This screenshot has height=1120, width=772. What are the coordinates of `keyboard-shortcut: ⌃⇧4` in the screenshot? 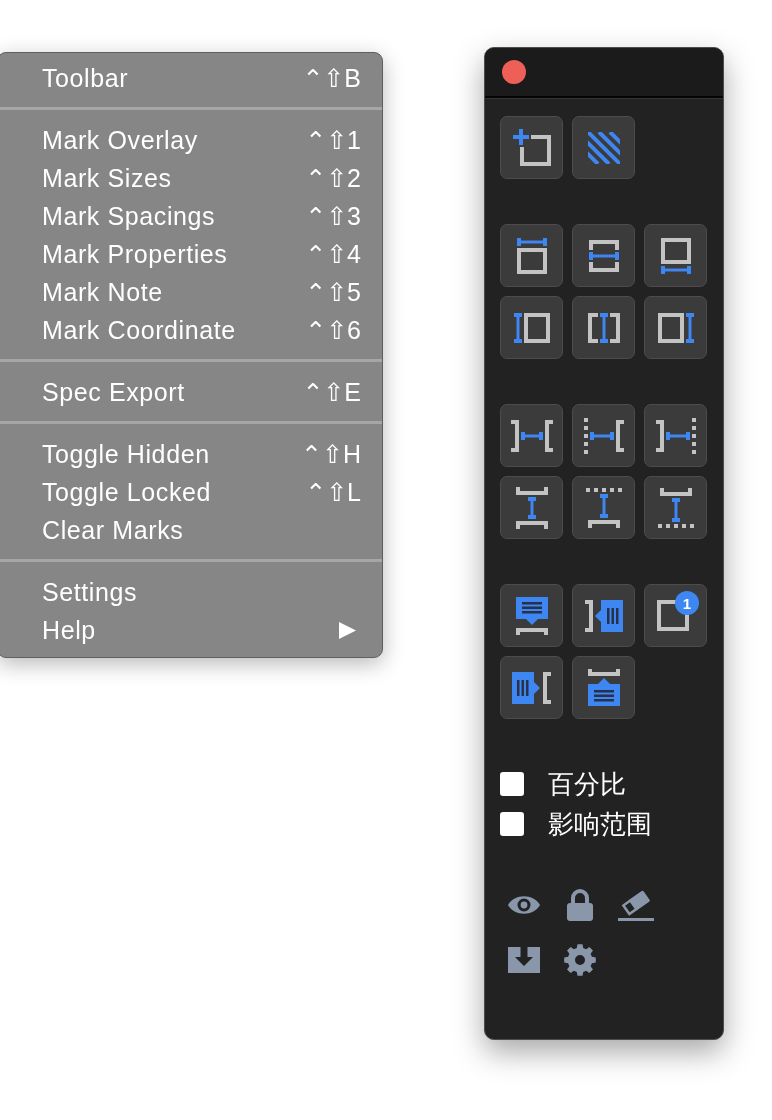 It's located at (333, 254).